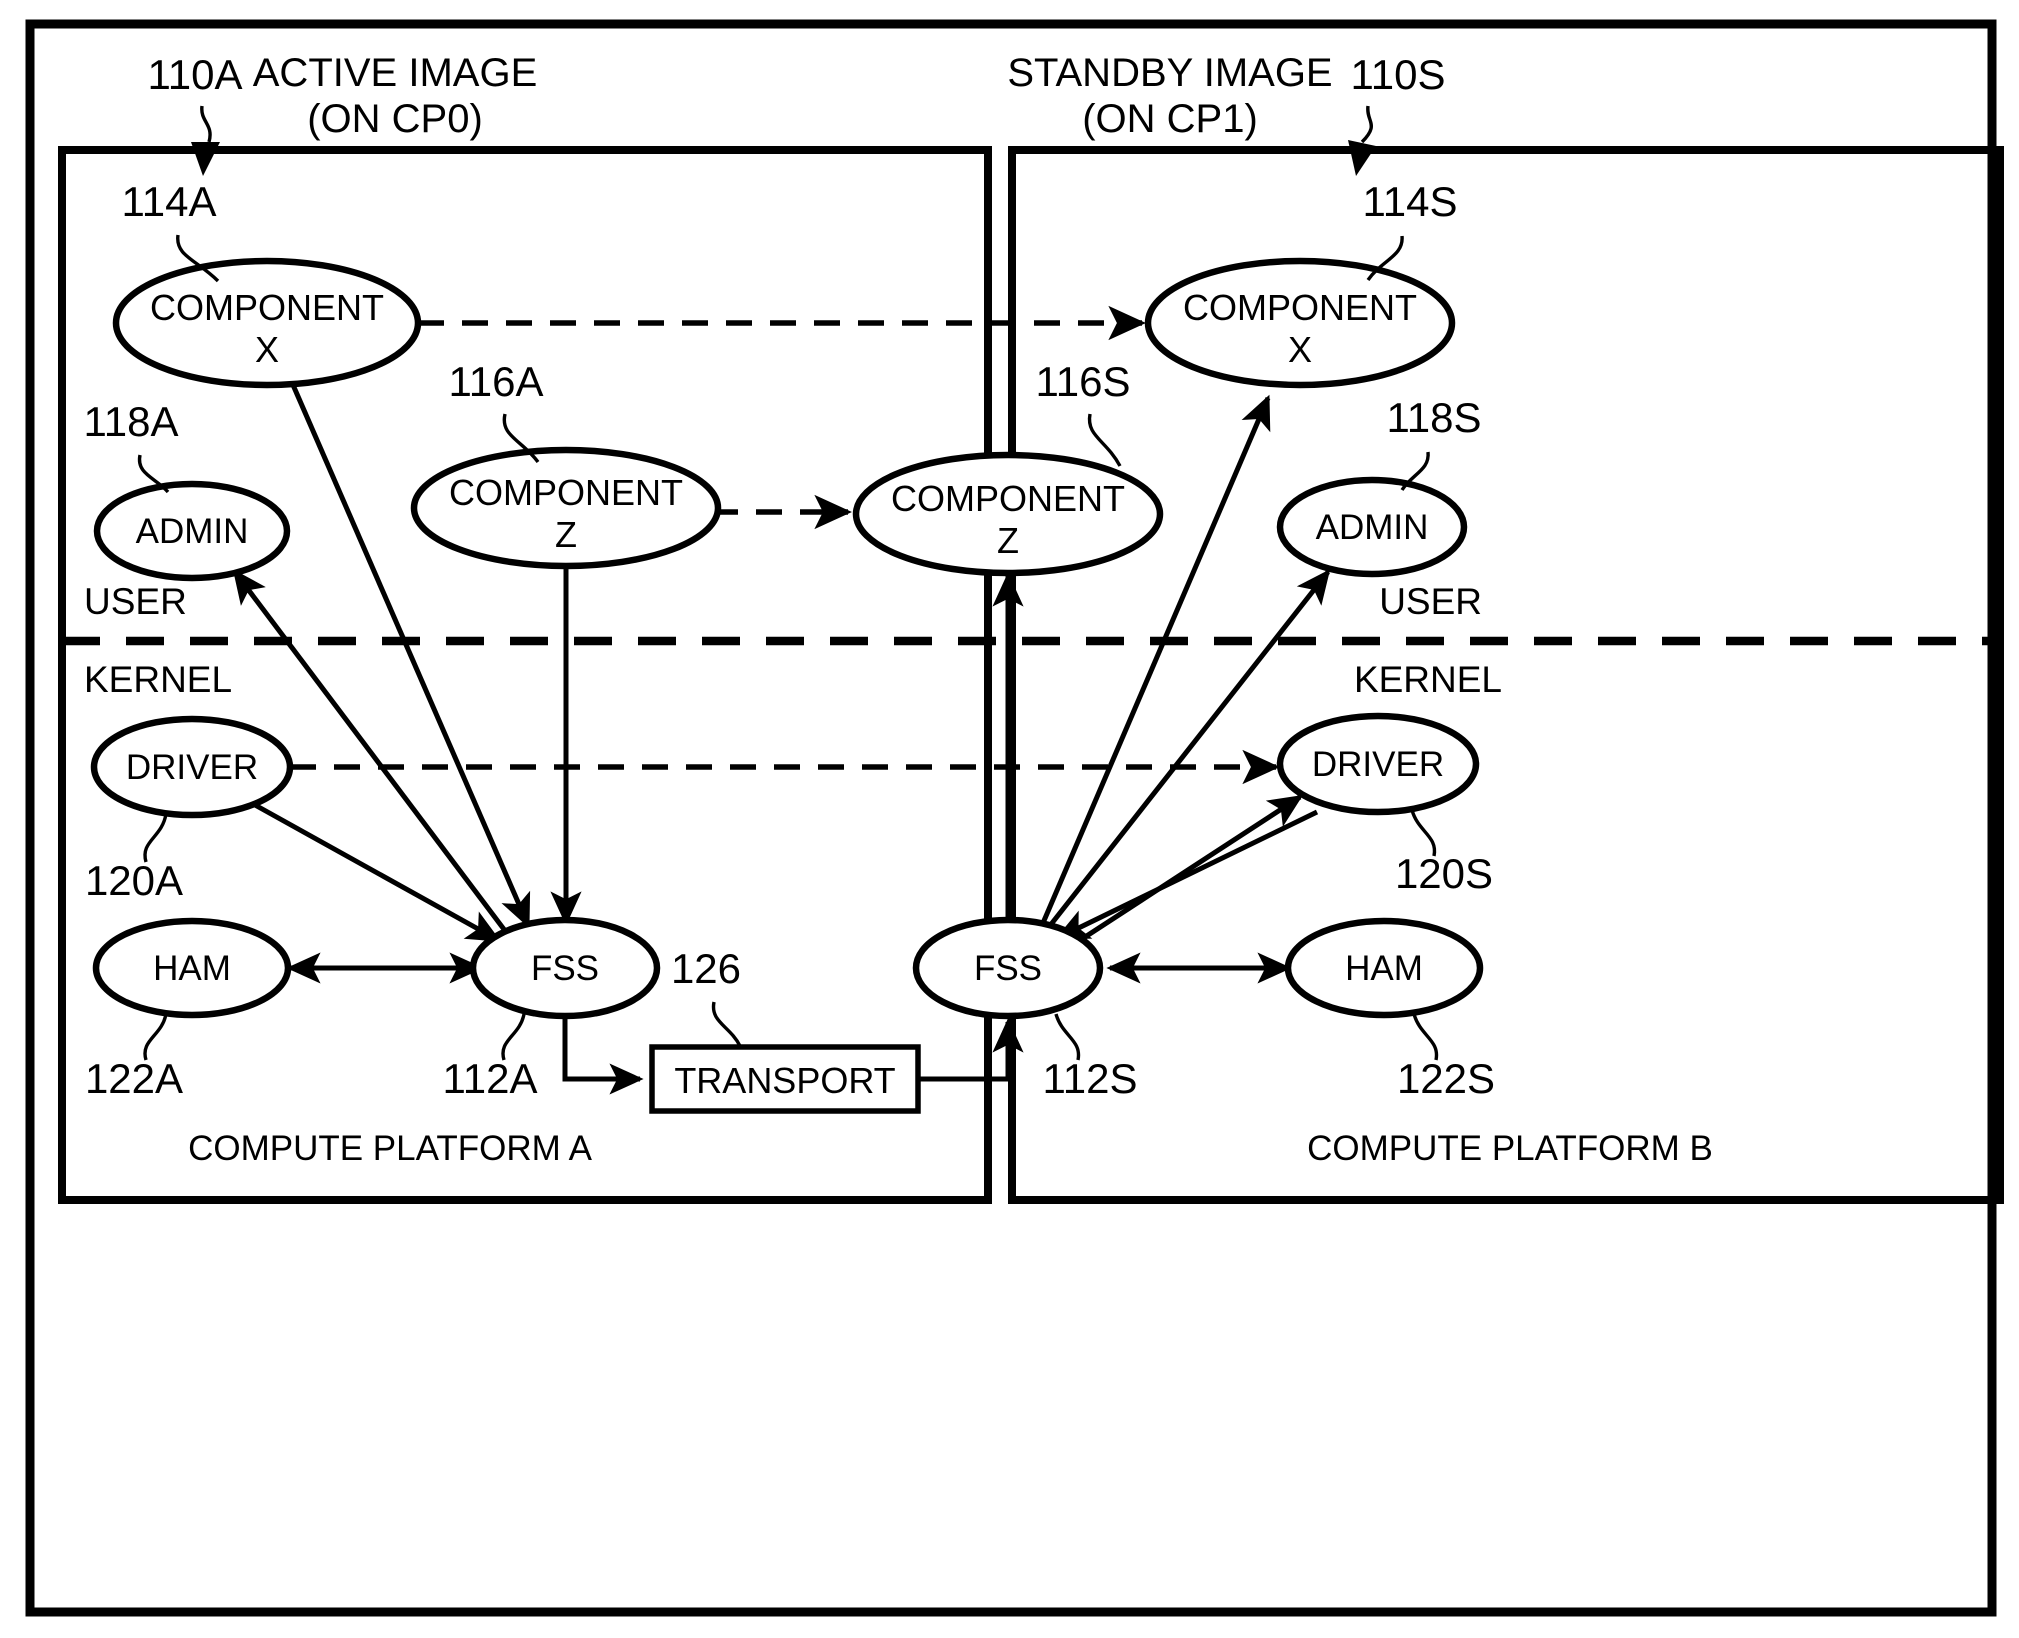 This screenshot has width=2019, height=1638. What do you see at coordinates (169, 201) in the screenshot?
I see `ref-114A: 114A` at bounding box center [169, 201].